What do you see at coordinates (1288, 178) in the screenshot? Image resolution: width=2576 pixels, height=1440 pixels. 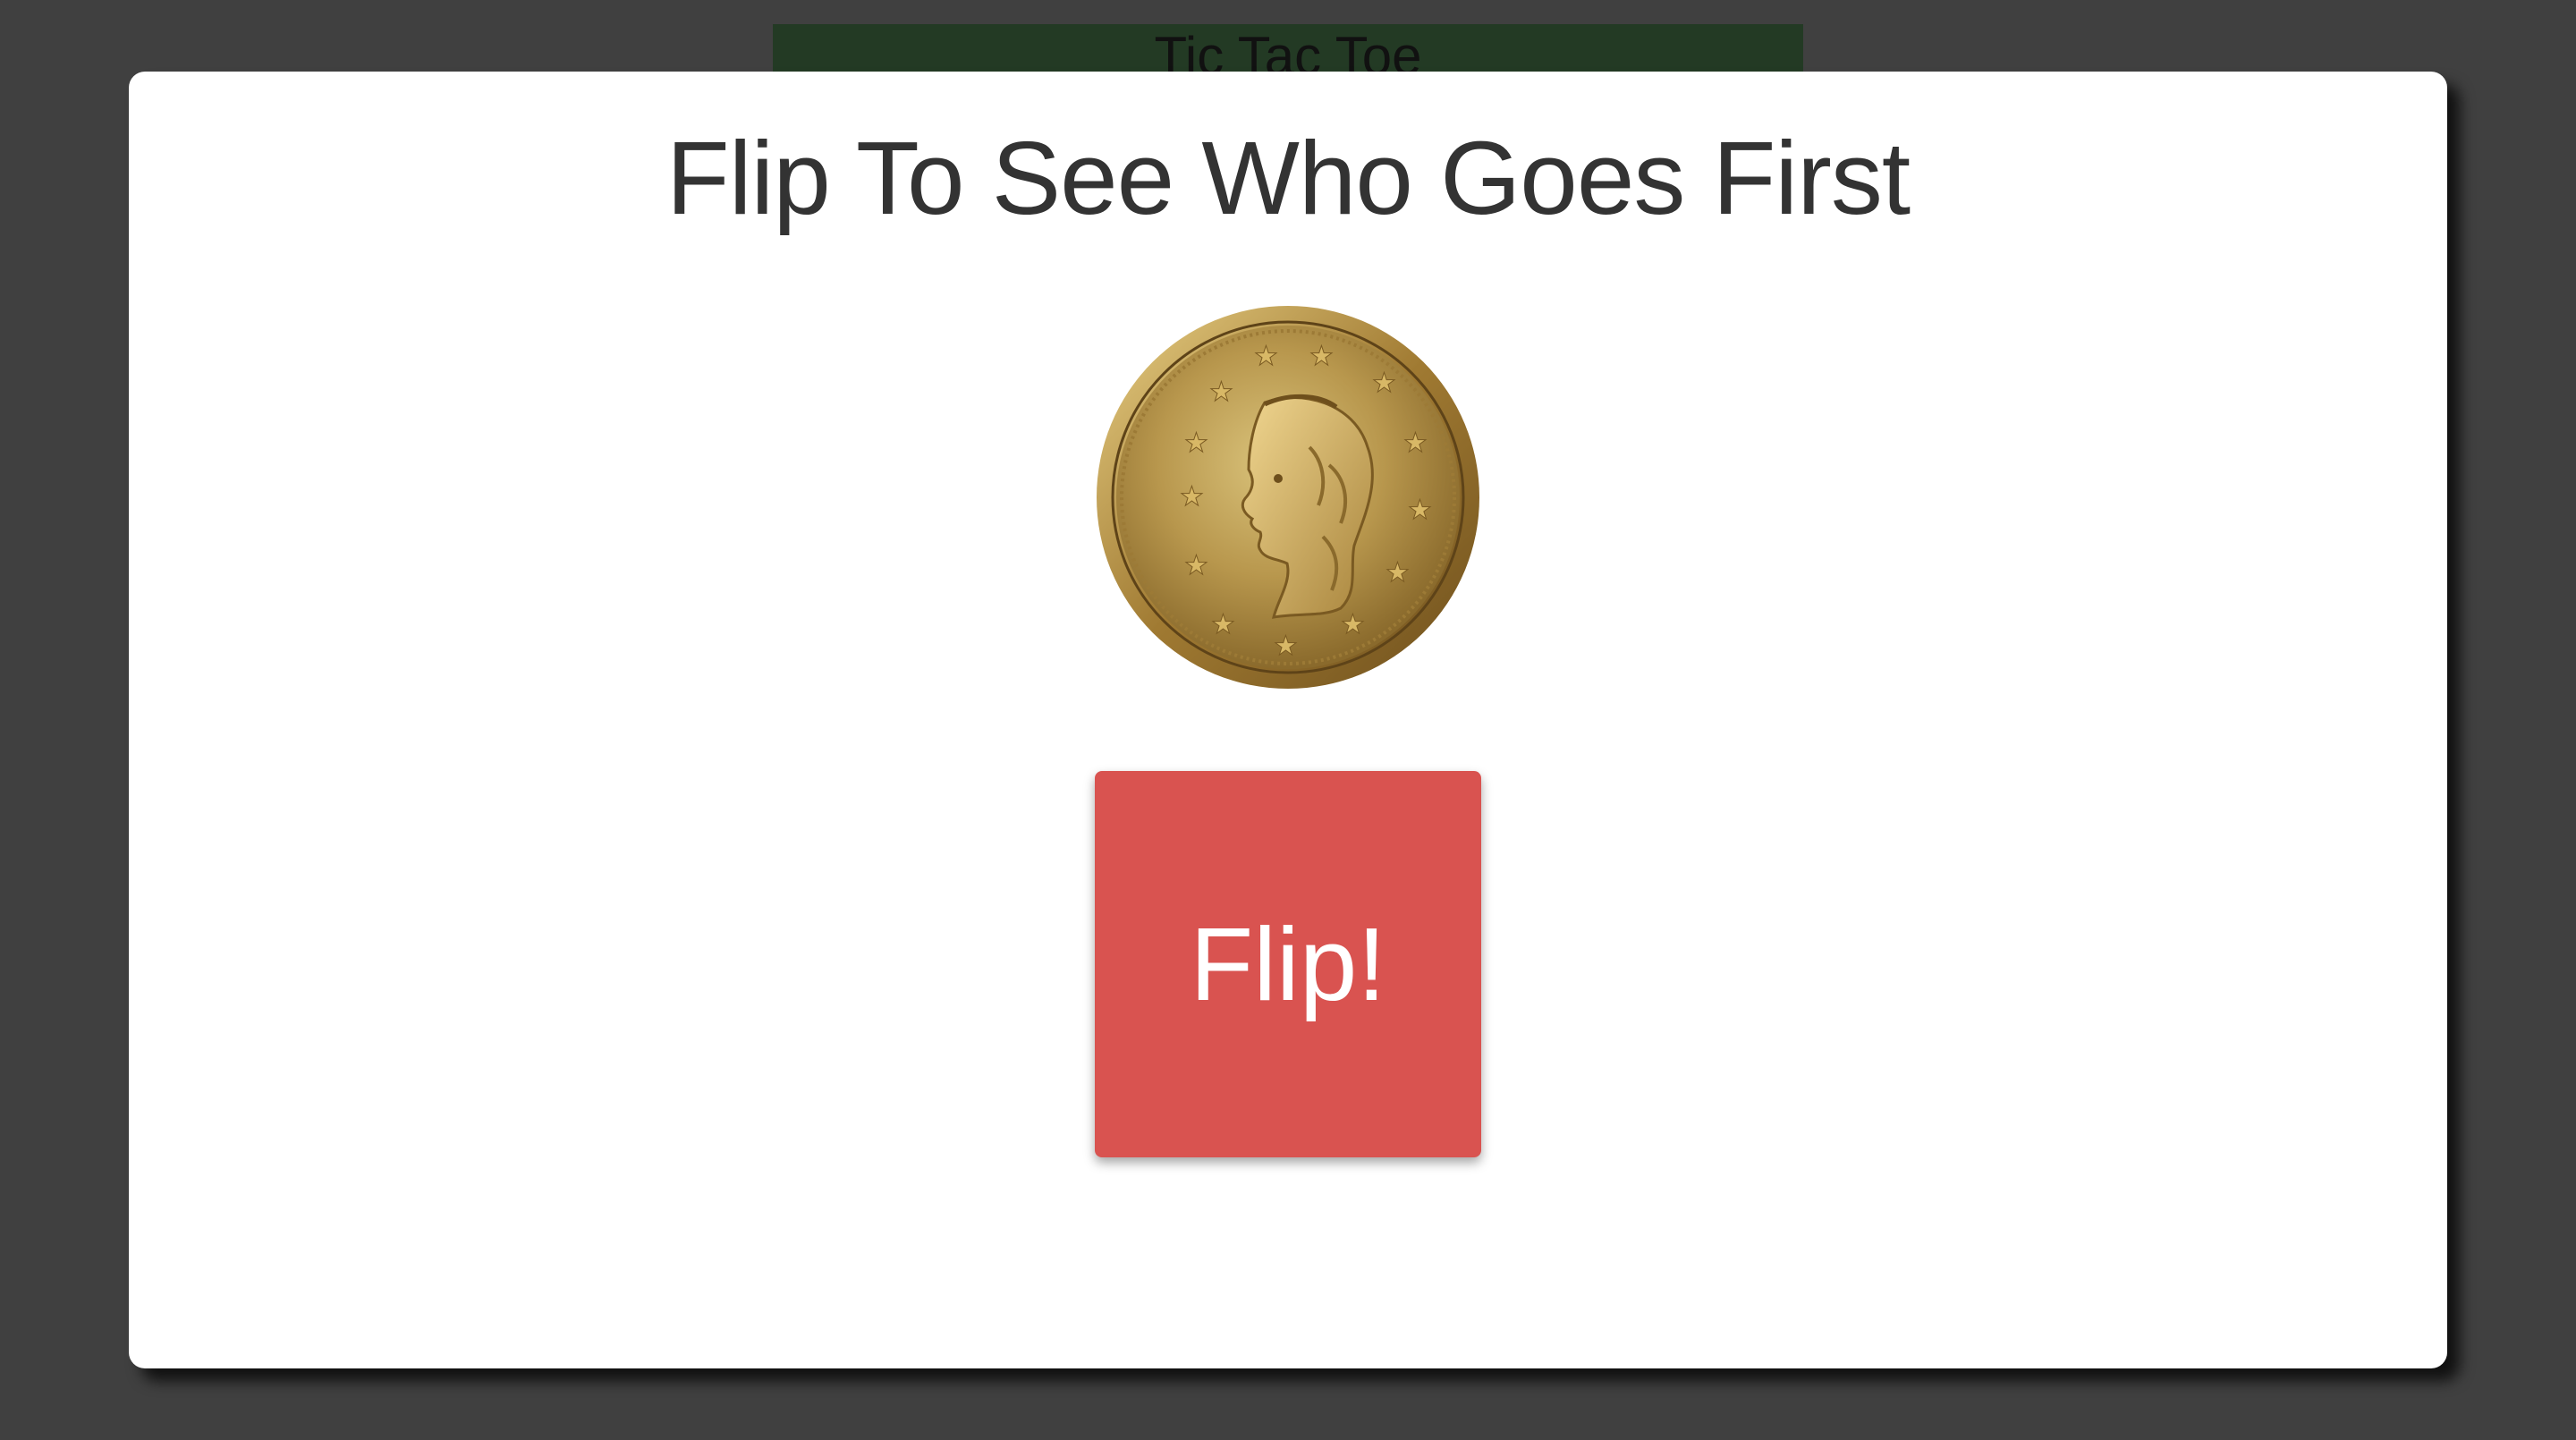 I see `dialog-title: Flip To See Who Goes First` at bounding box center [1288, 178].